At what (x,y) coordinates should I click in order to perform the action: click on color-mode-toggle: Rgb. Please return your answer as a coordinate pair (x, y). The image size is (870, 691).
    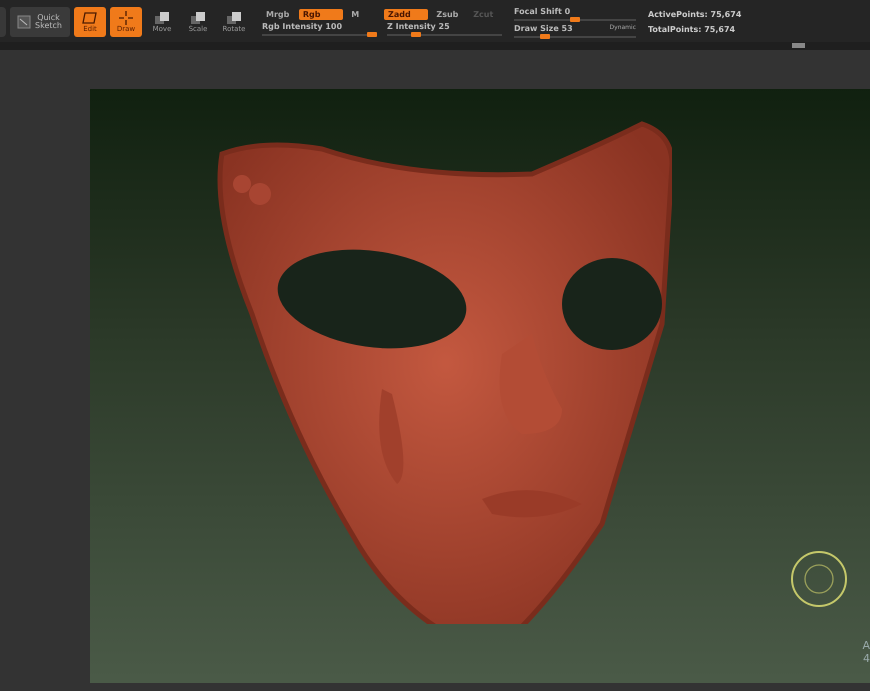
    Looking at the image, I should click on (321, 14).